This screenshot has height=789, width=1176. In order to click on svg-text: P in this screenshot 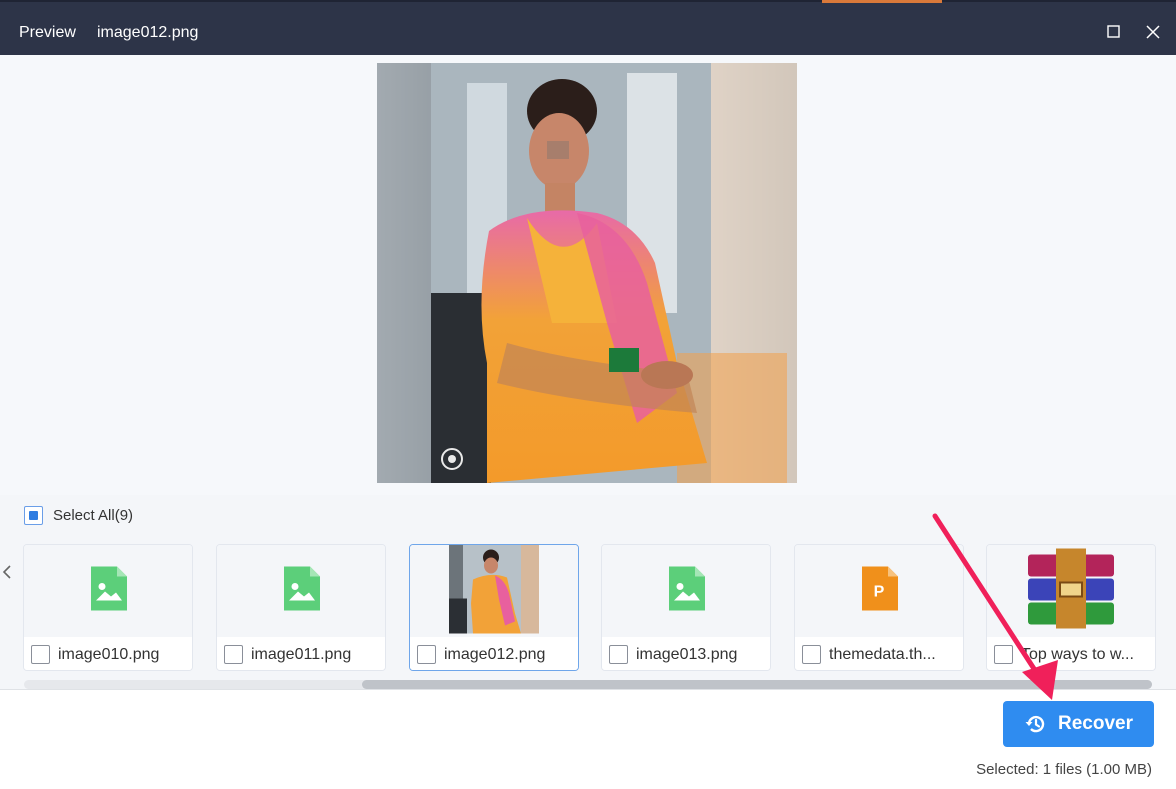, I will do `click(879, 592)`.